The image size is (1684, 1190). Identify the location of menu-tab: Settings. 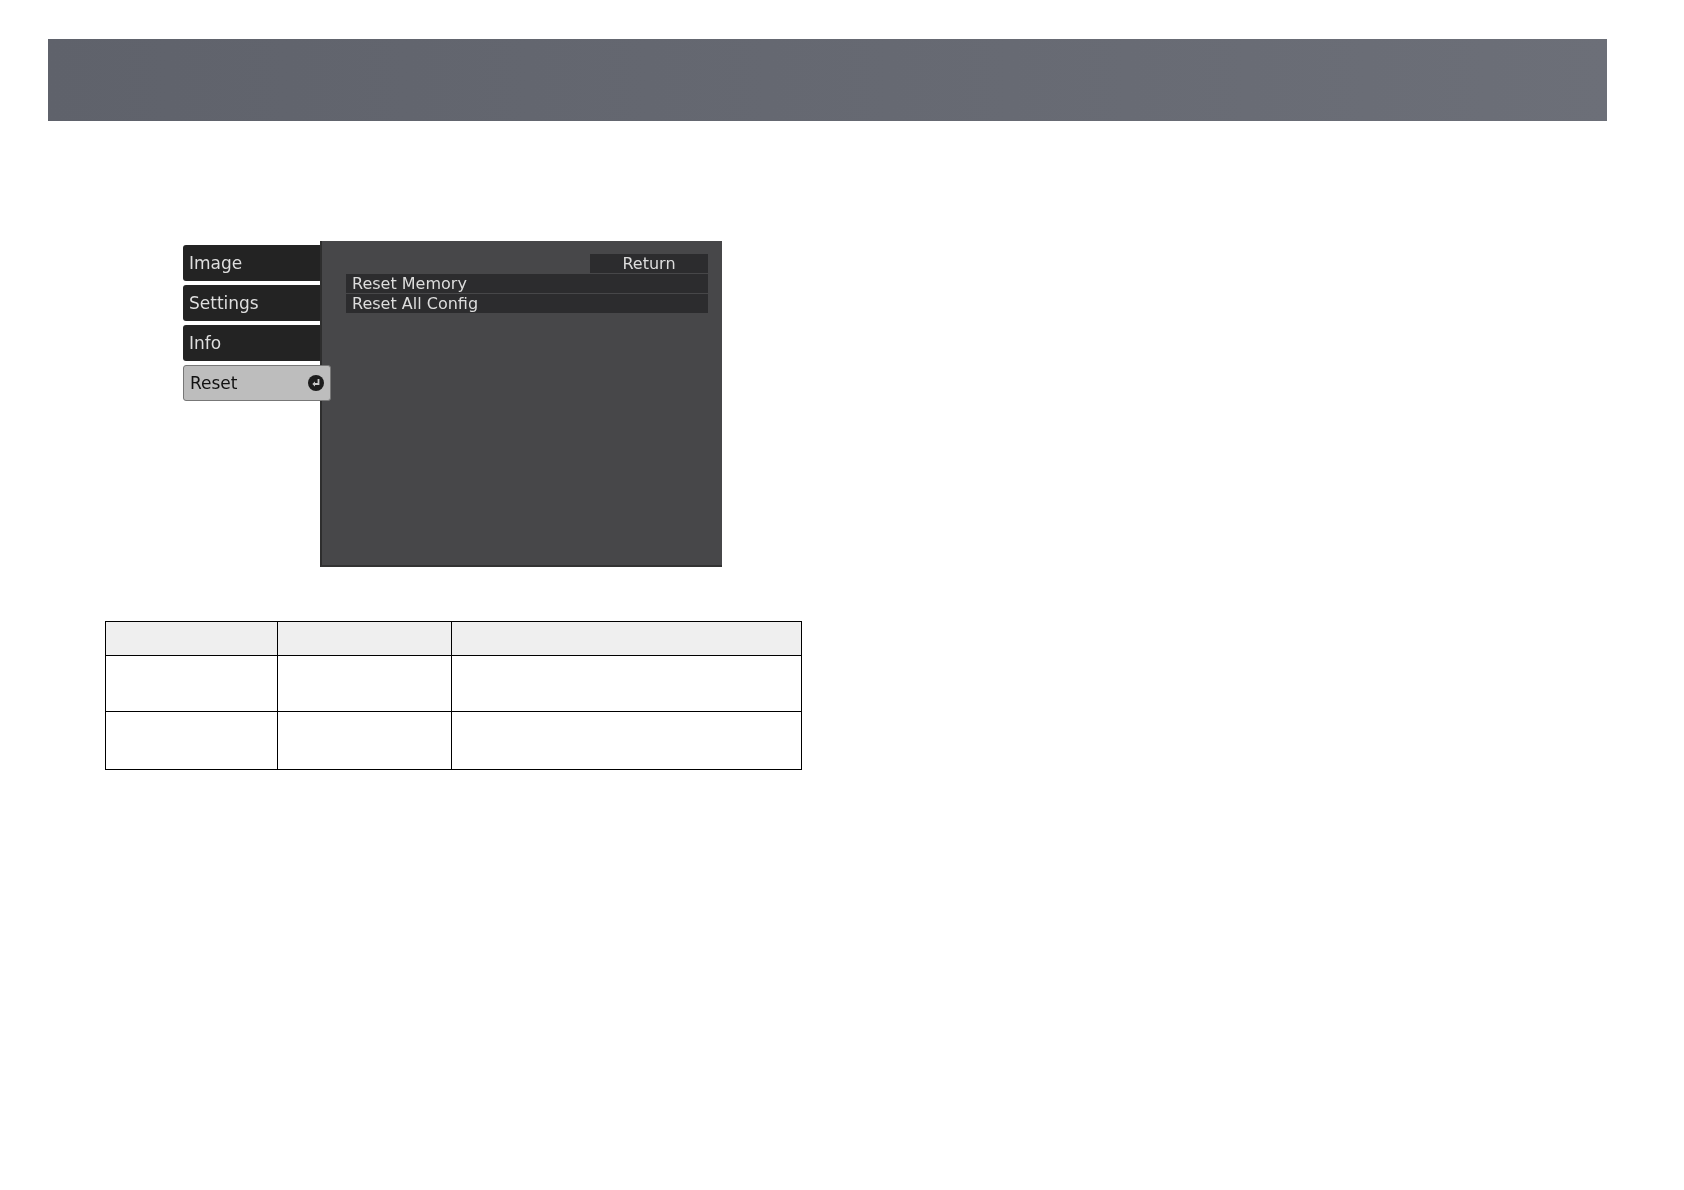
(252, 303).